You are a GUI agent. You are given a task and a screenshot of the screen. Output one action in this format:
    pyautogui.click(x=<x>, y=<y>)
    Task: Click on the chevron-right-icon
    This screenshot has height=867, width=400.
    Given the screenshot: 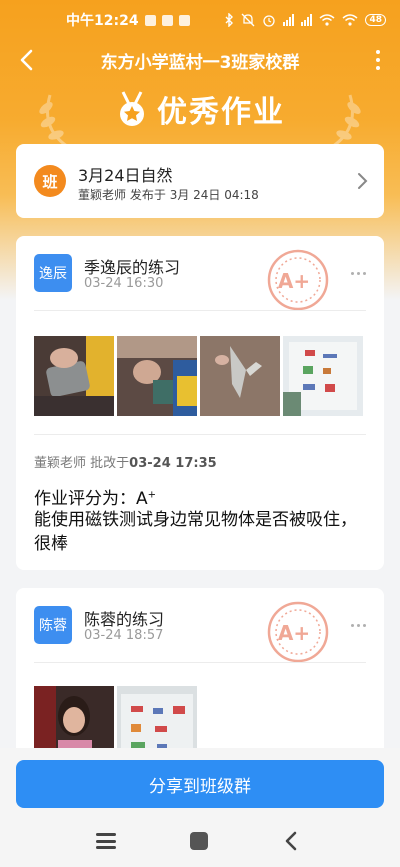 What is the action you would take?
    pyautogui.click(x=363, y=181)
    